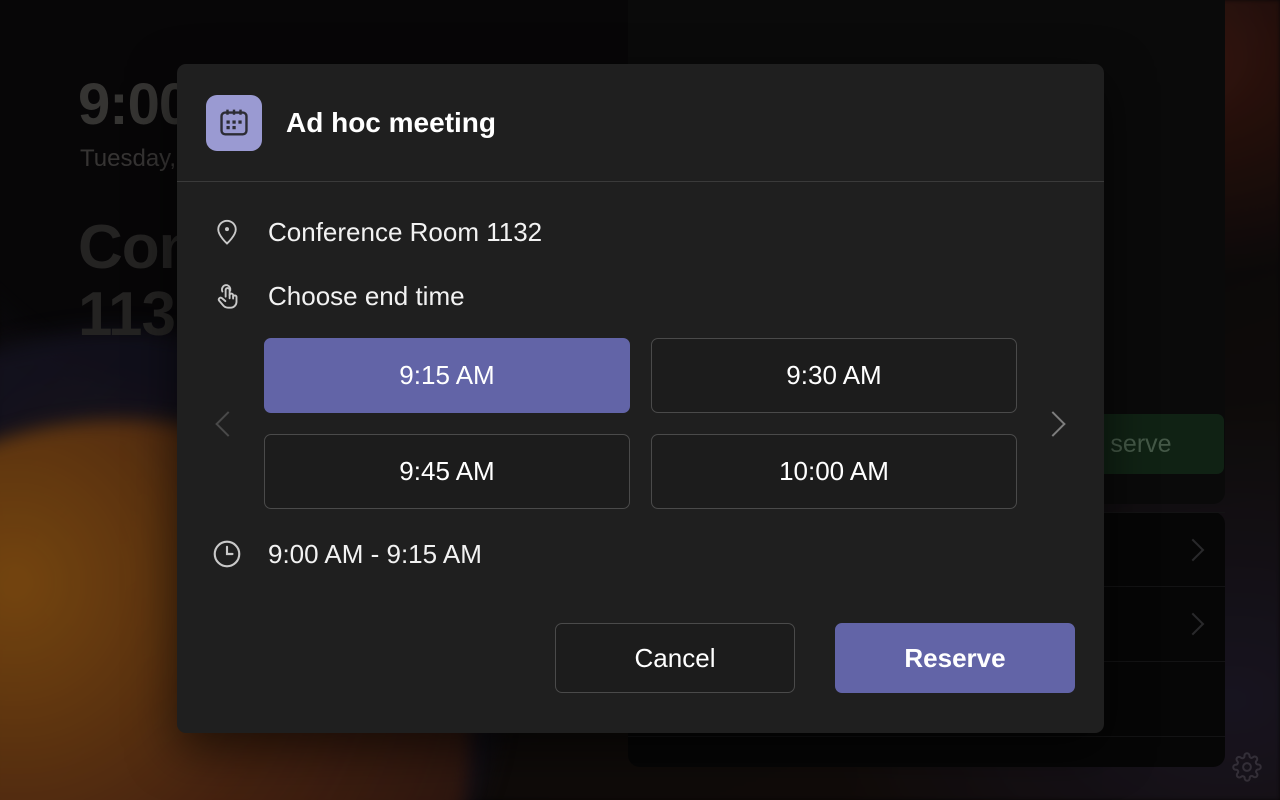 The image size is (1280, 800). I want to click on chevron-right-icon, so click(1053, 423).